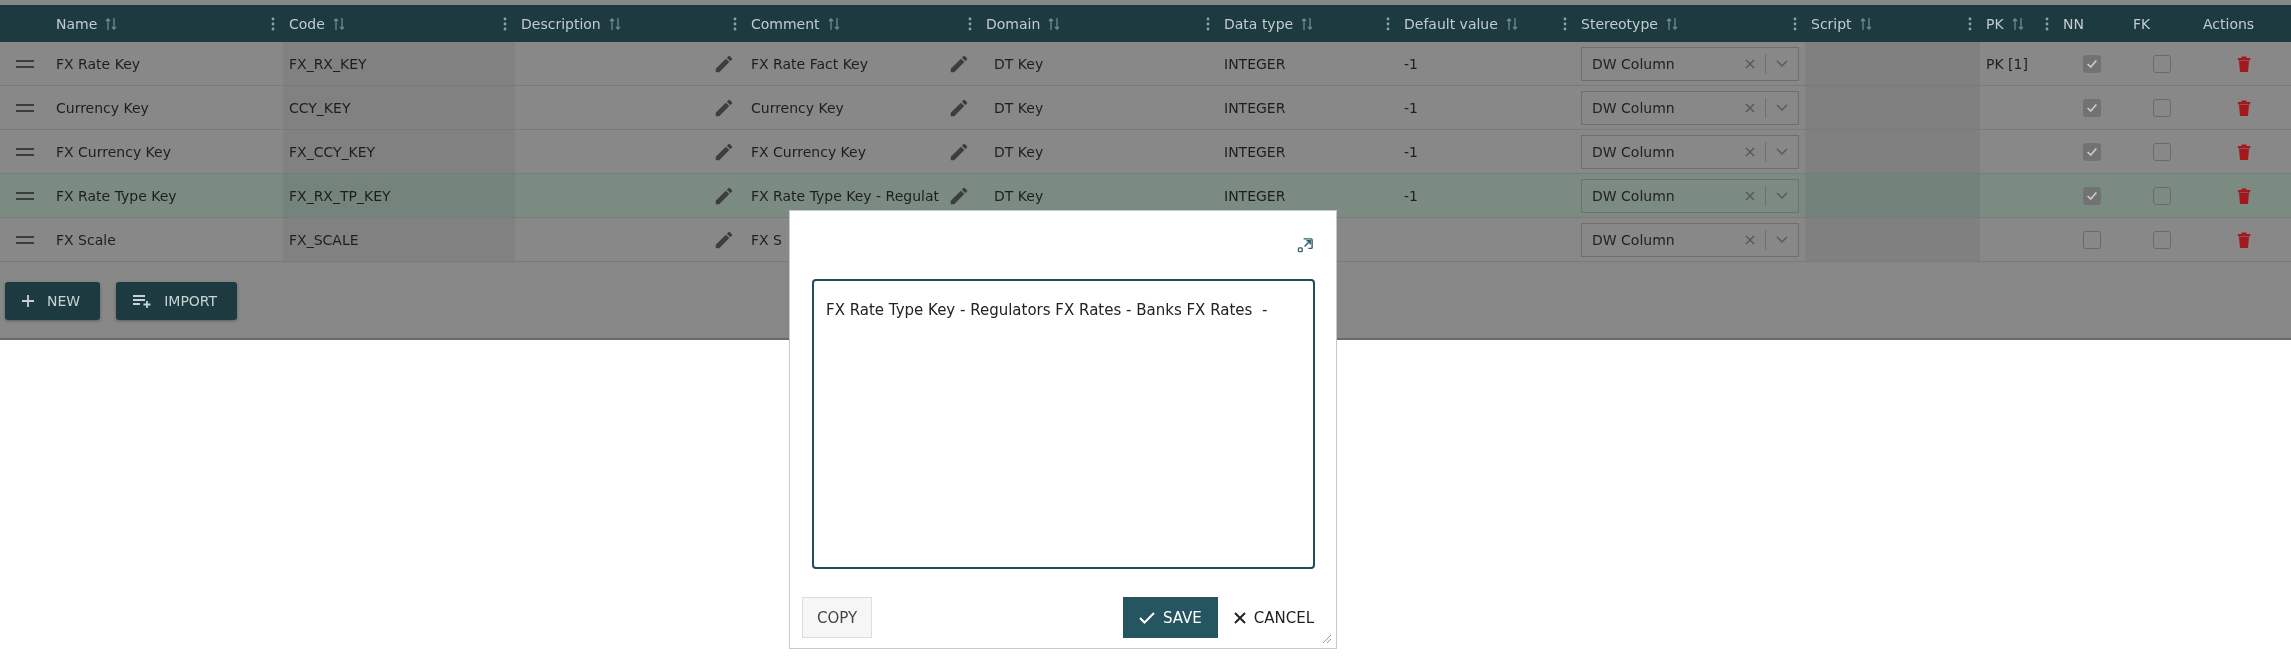  I want to click on copy-button: COPY, so click(837, 617).